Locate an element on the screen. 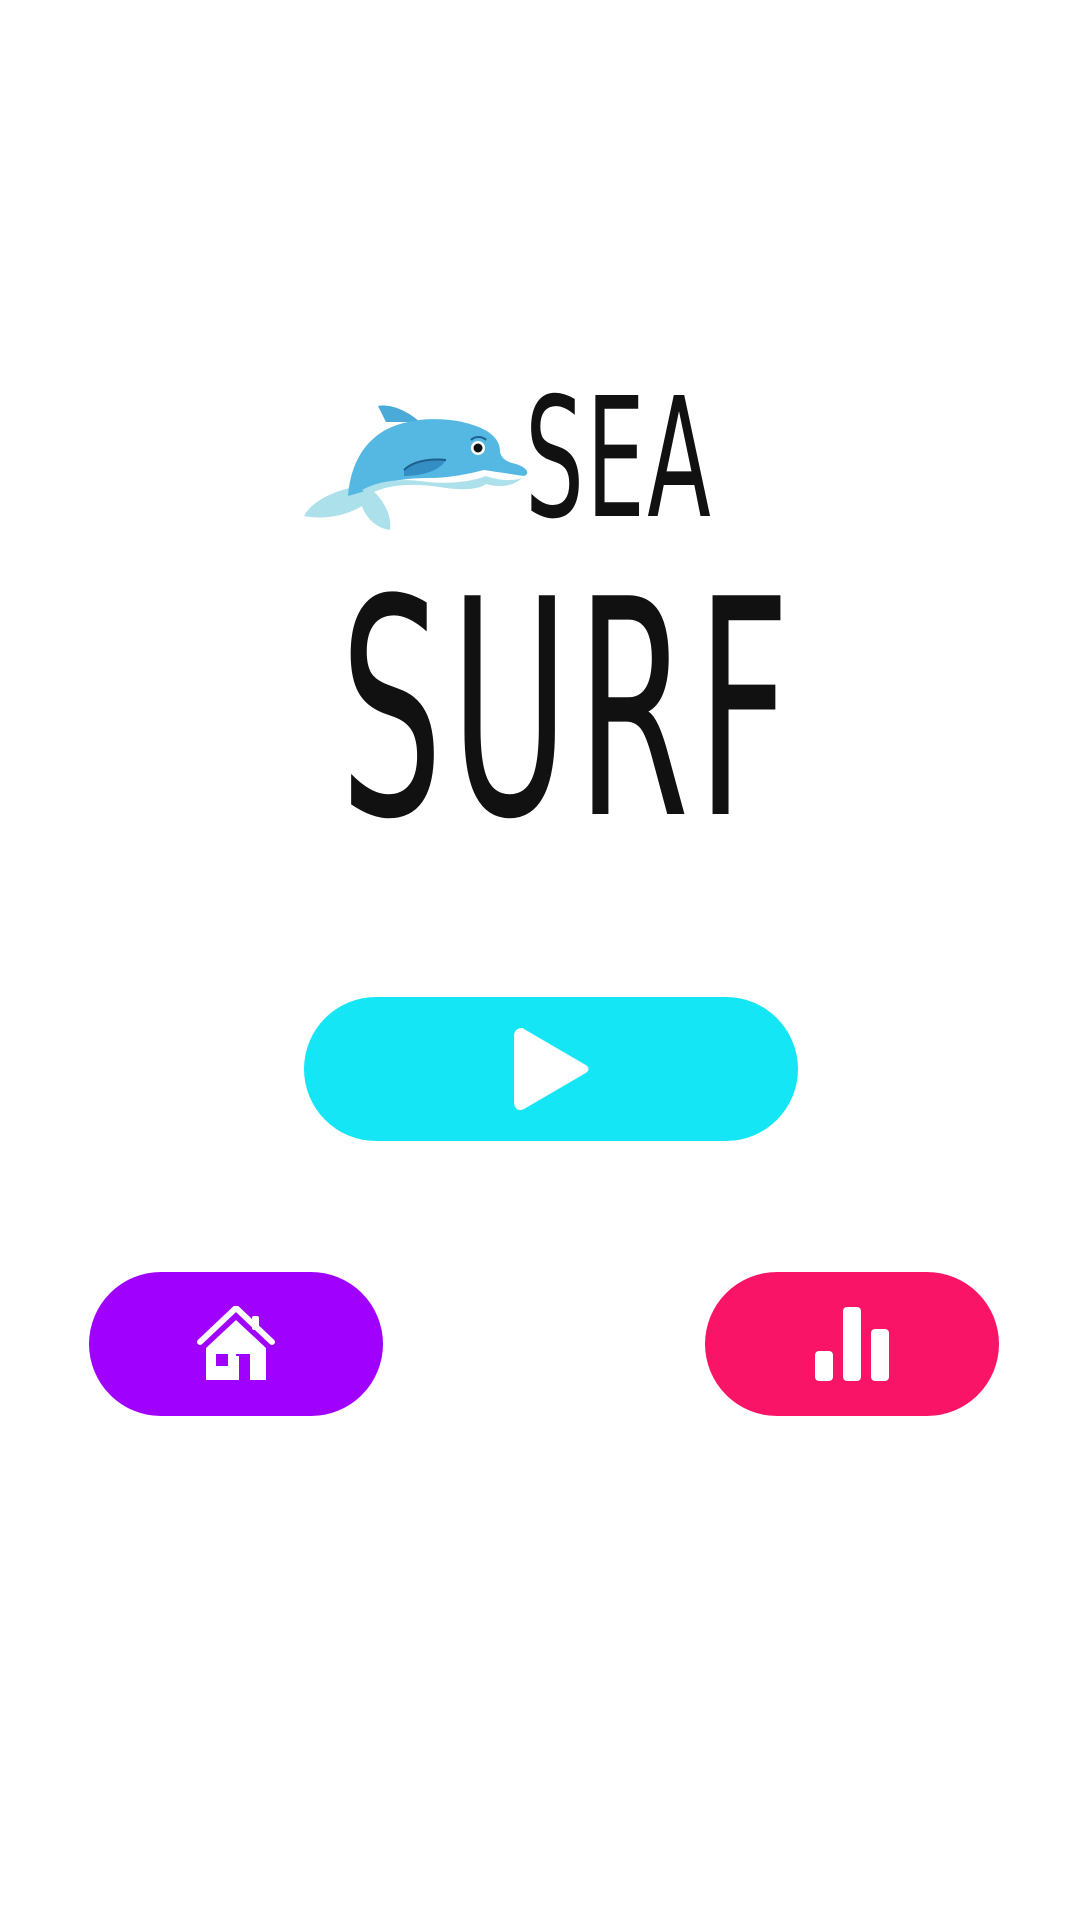 The image size is (1080, 1920). title-sea: SEA is located at coordinates (619, 459).